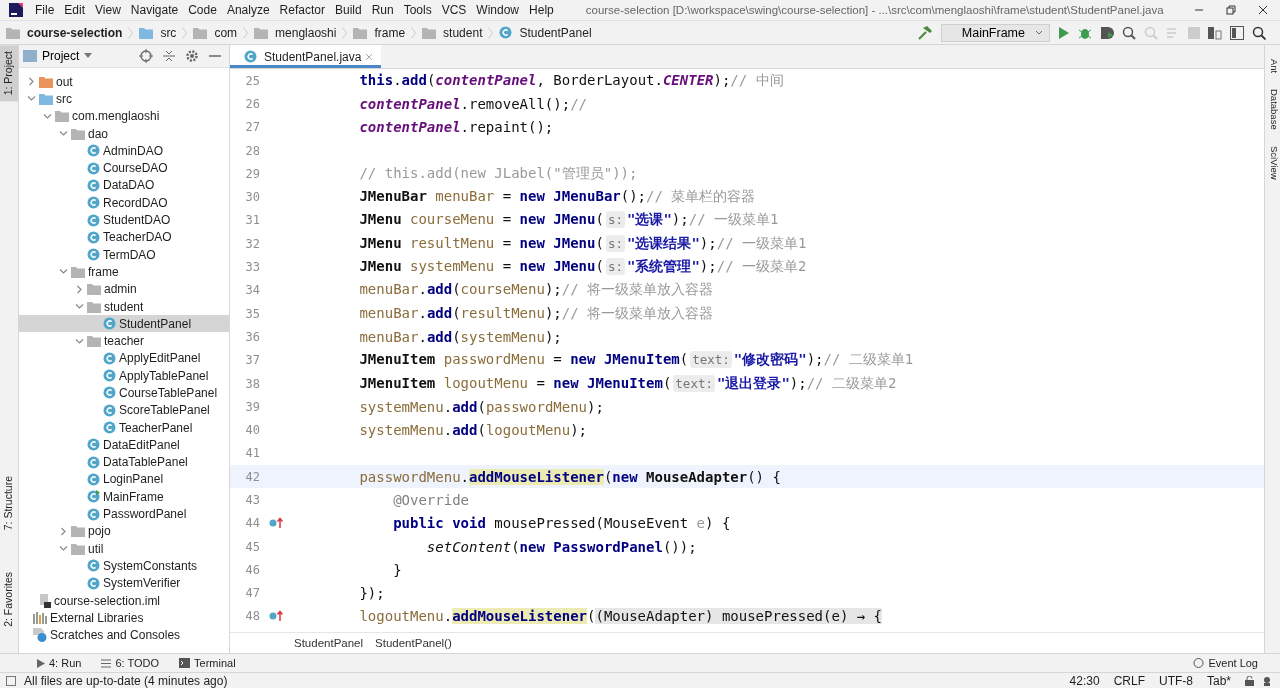 Image resolution: width=1280 pixels, height=688 pixels. Describe the element at coordinates (306, 56) in the screenshot. I see `editor-tab: StudentPanel.java` at that location.